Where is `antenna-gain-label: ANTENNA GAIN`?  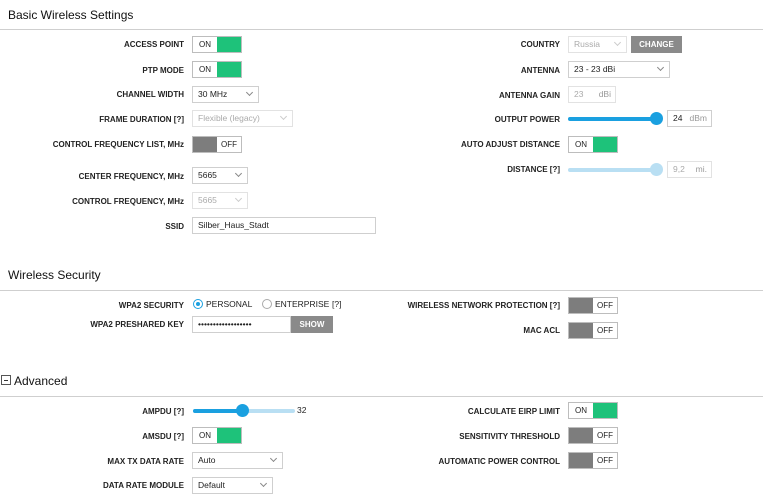
antenna-gain-label: ANTENNA GAIN is located at coordinates (529, 95).